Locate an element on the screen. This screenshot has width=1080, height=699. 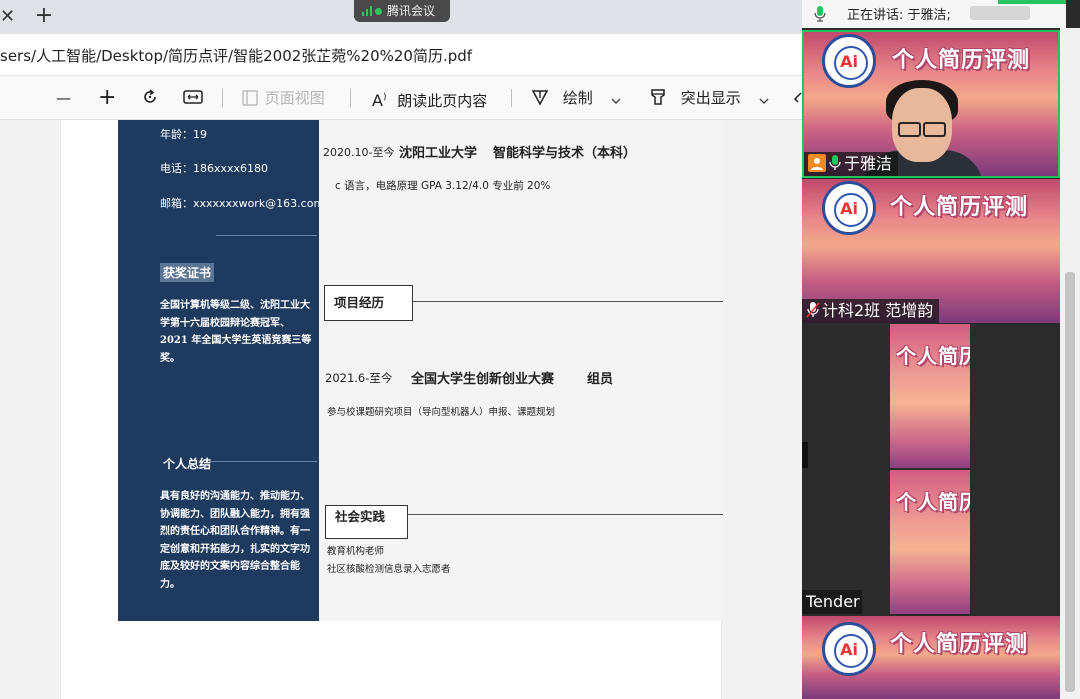
participant-name: 于雅洁 is located at coordinates (868, 163).